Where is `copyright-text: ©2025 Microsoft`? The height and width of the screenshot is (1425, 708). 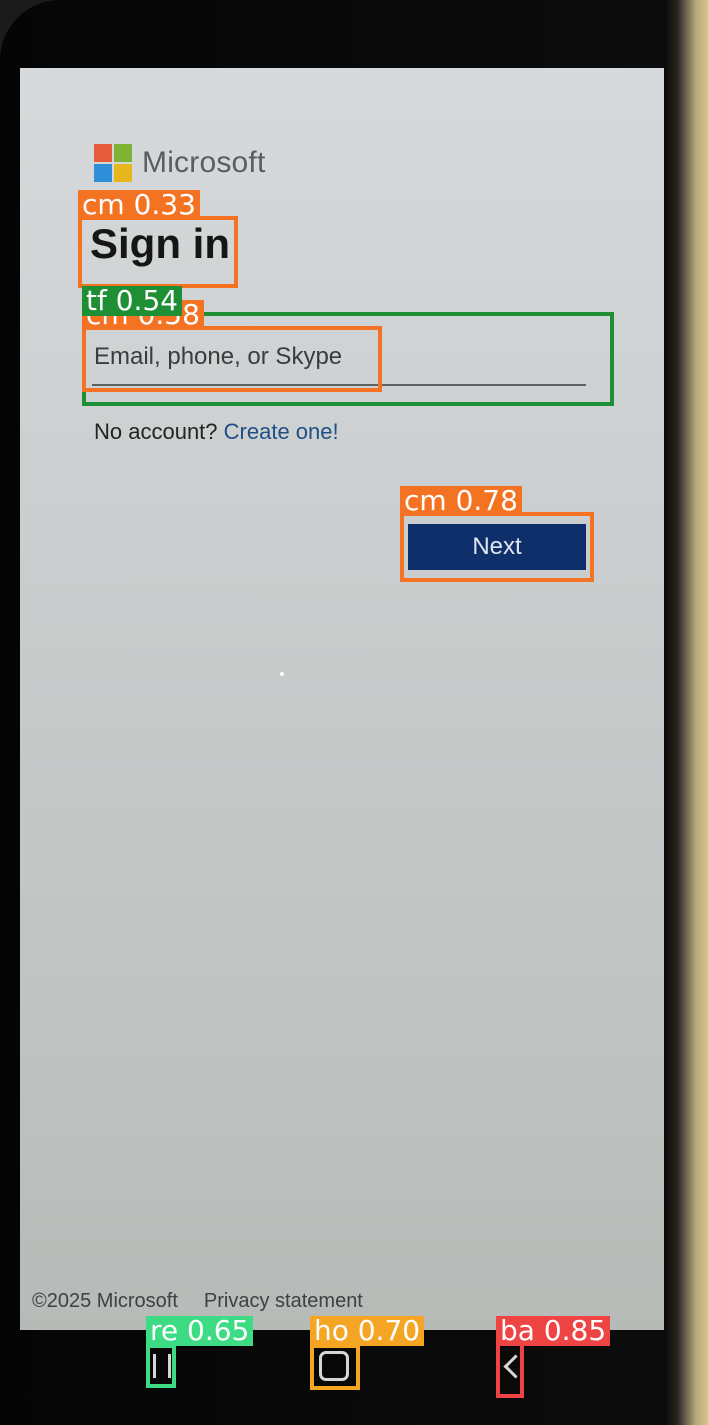 copyright-text: ©2025 Microsoft is located at coordinates (105, 1301).